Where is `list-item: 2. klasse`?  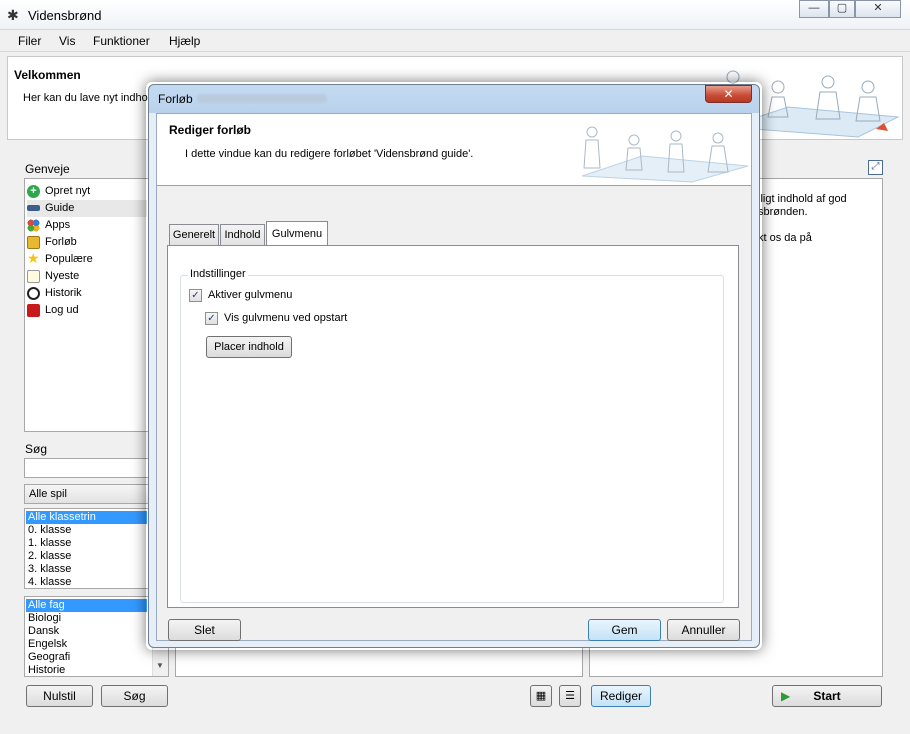
list-item: 2. klasse is located at coordinates (86, 556).